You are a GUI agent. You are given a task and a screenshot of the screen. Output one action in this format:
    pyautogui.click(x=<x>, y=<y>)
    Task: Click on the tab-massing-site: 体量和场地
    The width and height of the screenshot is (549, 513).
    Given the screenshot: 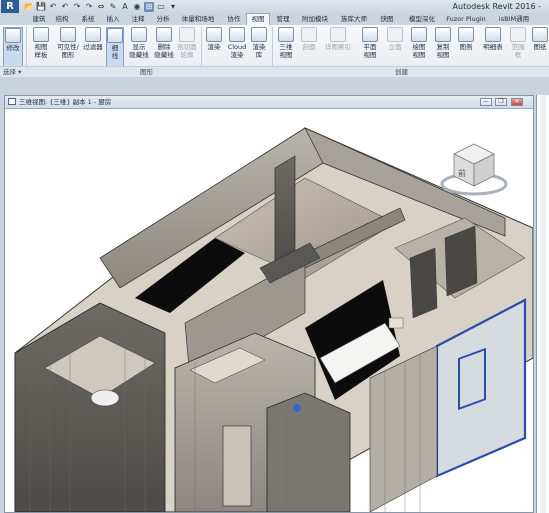 What is the action you would take?
    pyautogui.click(x=198, y=19)
    